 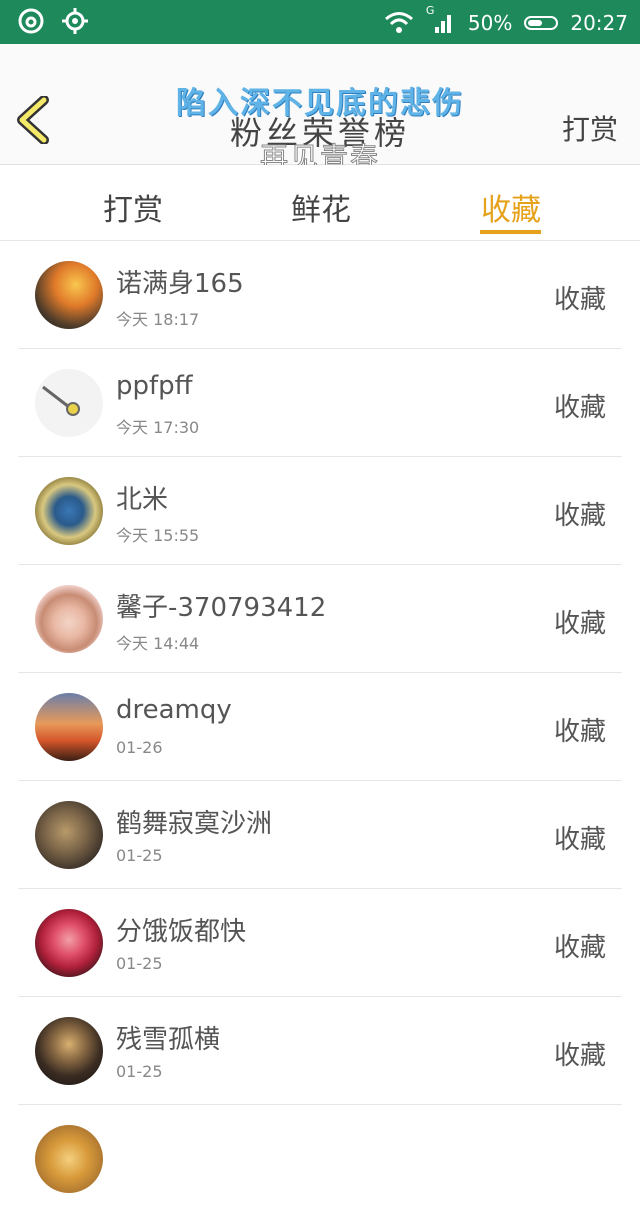 I want to click on header: 粉丝荣誉榜 陷入深不见底的悲伤 再见青春 打赏, so click(x=320, y=109).